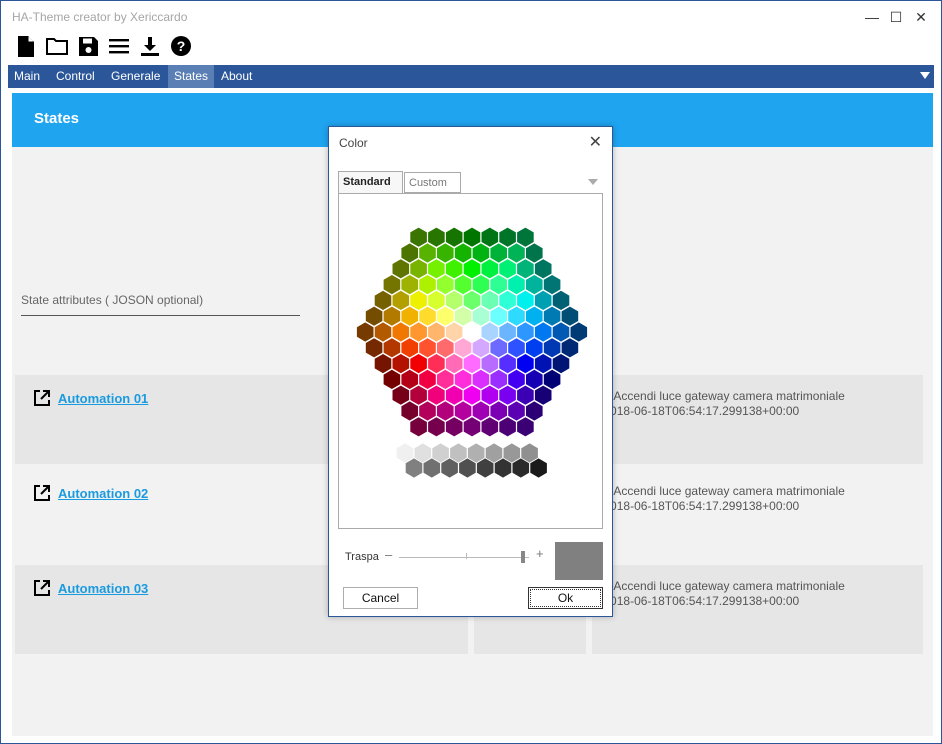  What do you see at coordinates (236, 76) in the screenshot?
I see `menu-item-about: About` at bounding box center [236, 76].